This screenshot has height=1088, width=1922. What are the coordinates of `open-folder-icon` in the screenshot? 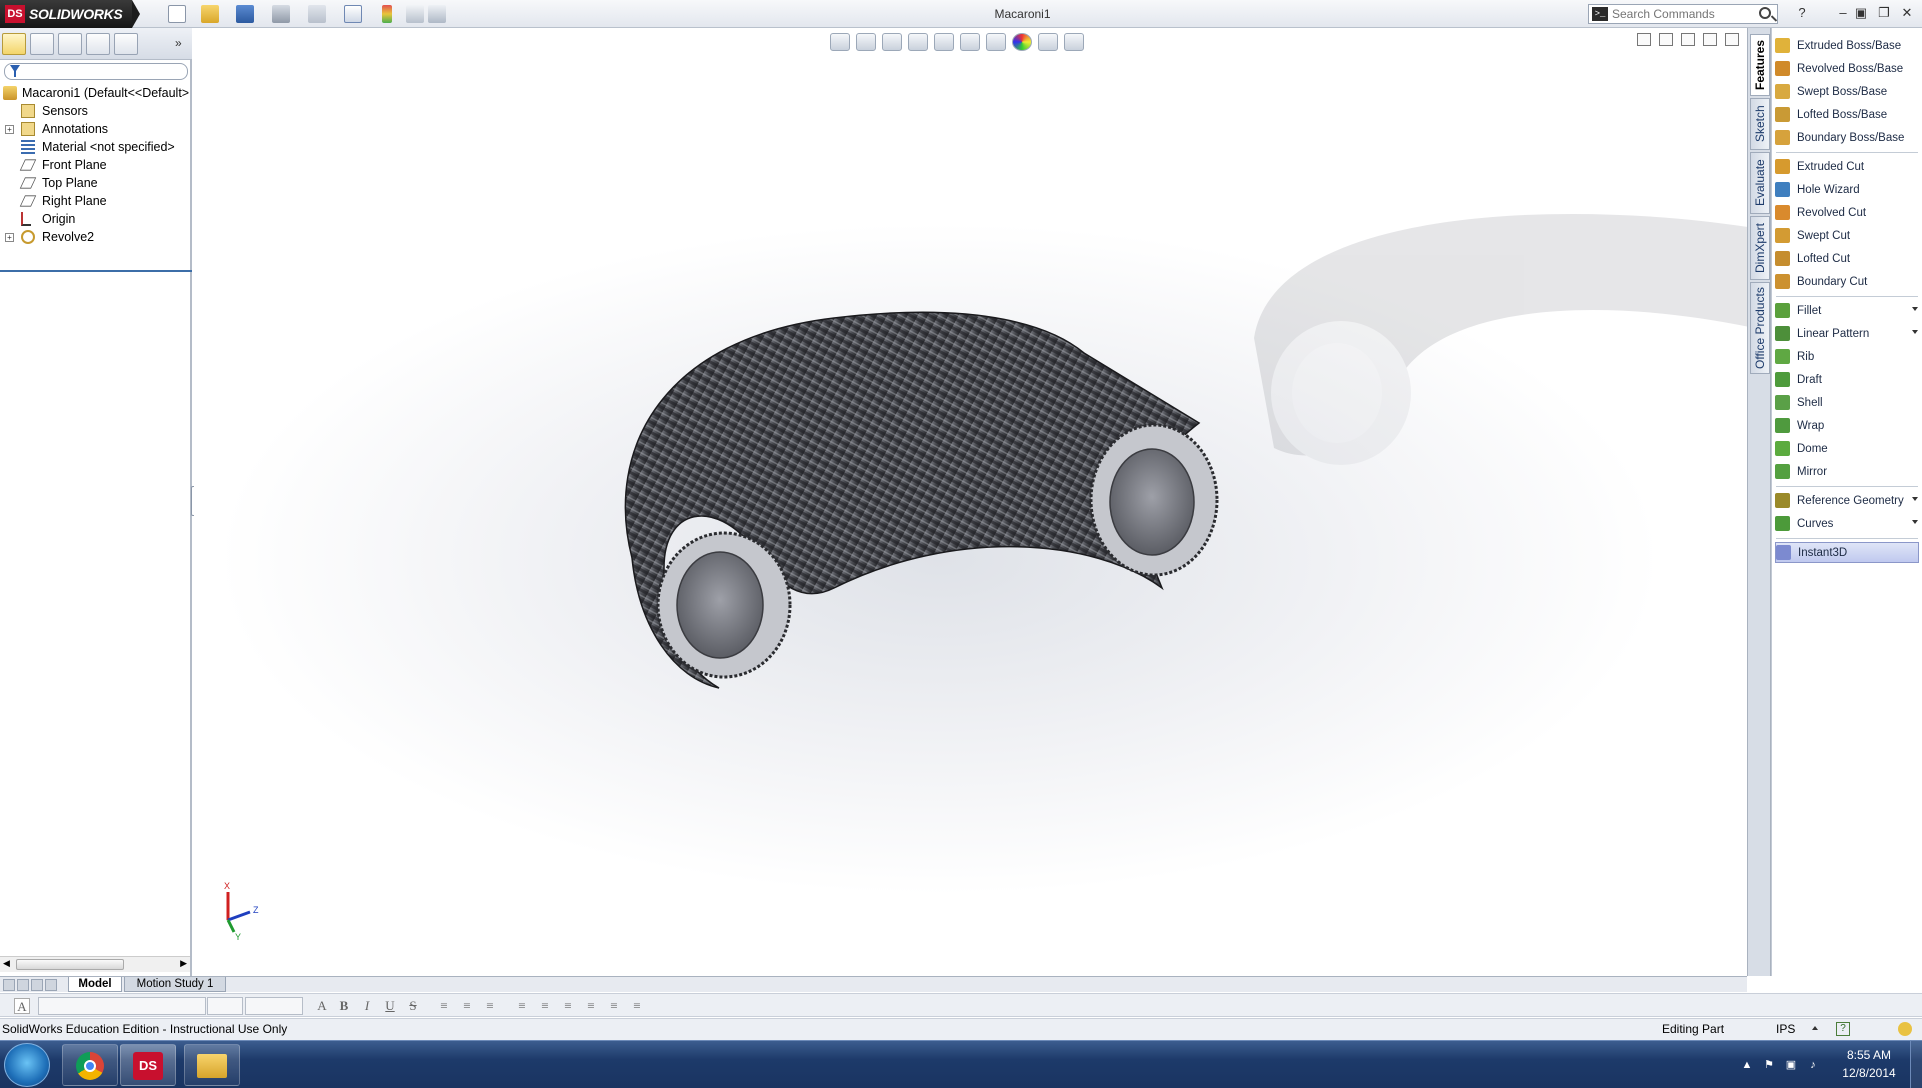 It's located at (210, 14).